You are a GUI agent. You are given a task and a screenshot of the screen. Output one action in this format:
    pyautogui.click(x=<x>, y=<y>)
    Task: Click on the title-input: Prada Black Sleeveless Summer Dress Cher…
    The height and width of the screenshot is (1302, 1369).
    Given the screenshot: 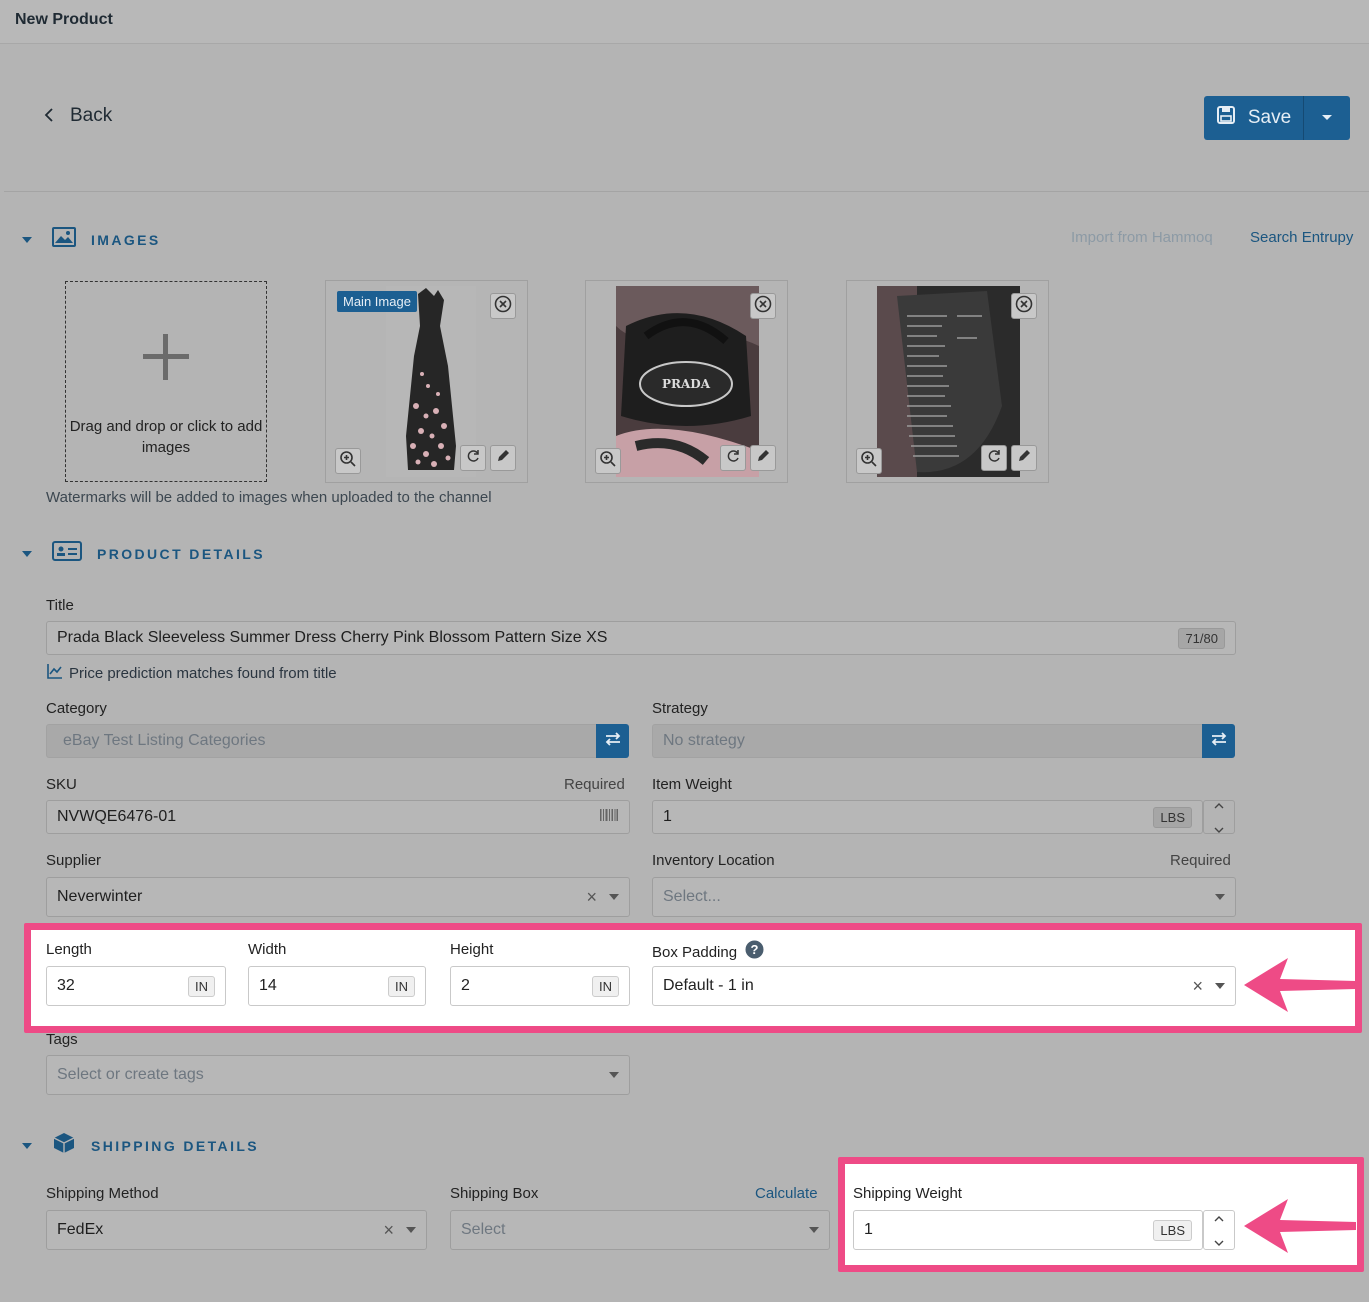 What is the action you would take?
    pyautogui.click(x=641, y=638)
    